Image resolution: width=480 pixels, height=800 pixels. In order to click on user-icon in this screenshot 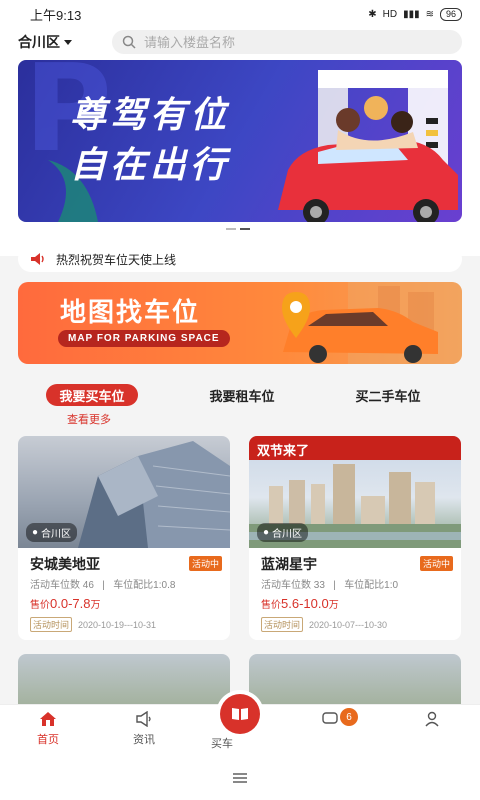, I will do `click(432, 719)`.